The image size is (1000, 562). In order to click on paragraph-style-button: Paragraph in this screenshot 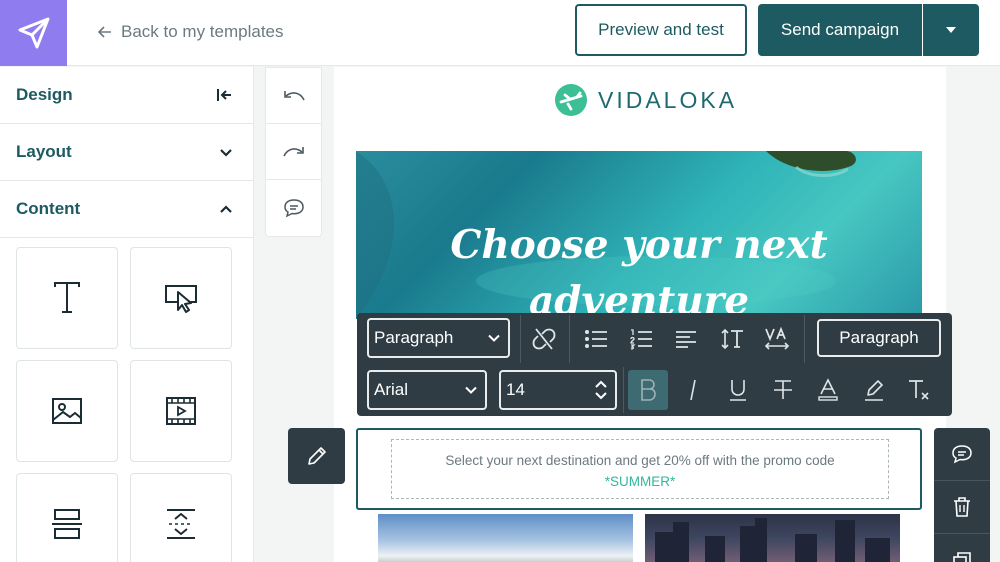, I will do `click(879, 338)`.